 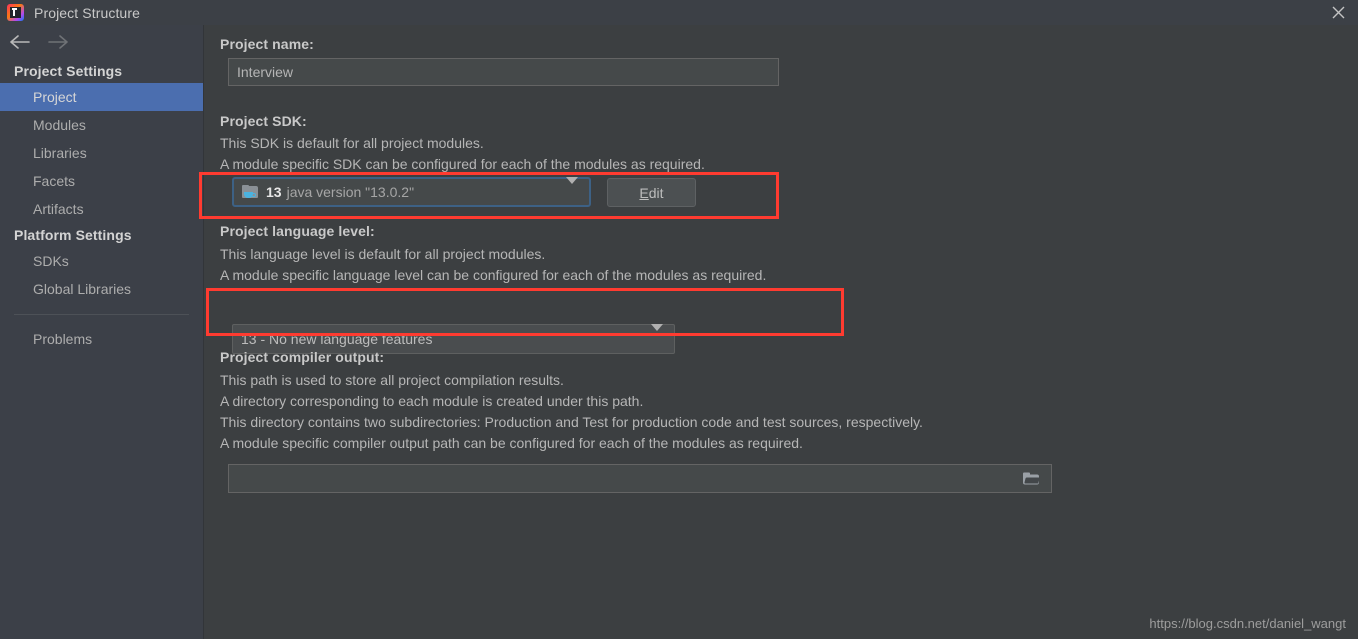 I want to click on sidebar-group-platform-settings: Platform Settings, so click(x=73, y=235).